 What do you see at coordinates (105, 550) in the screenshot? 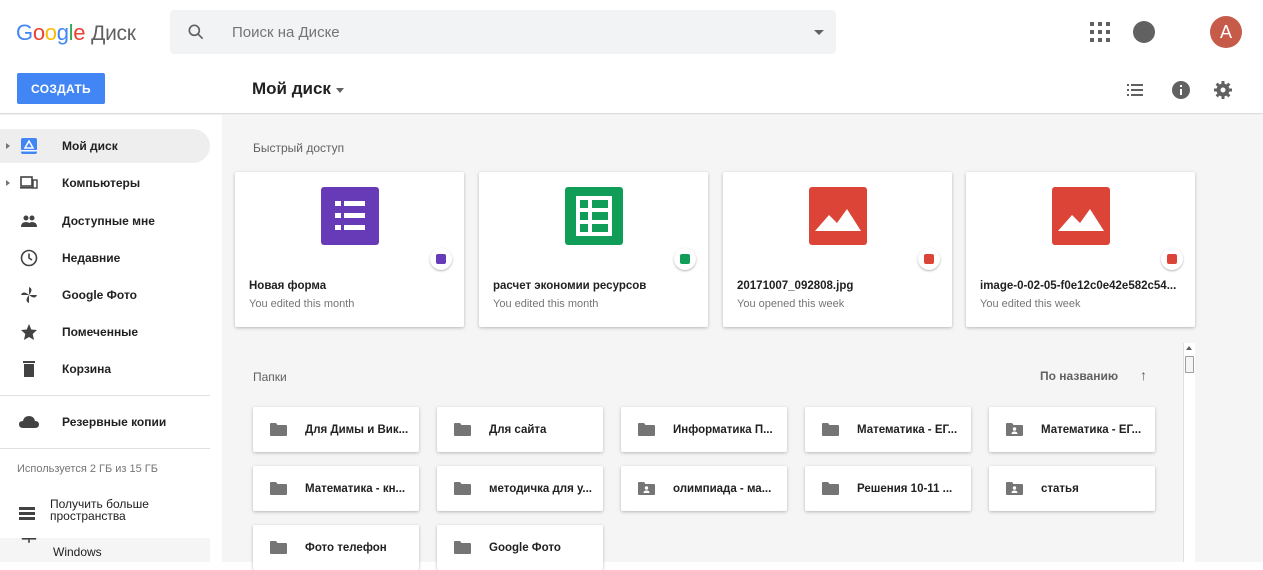
I see `sidebar-item-windows: Windows` at bounding box center [105, 550].